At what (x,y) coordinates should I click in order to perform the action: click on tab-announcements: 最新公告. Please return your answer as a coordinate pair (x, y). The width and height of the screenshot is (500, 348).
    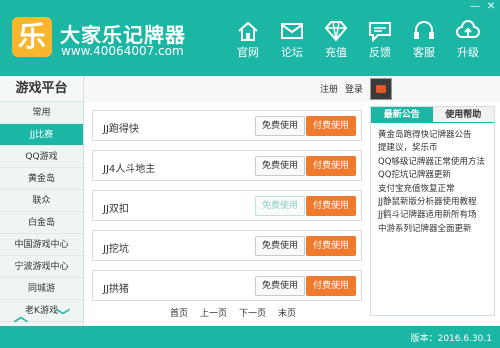
    Looking at the image, I should click on (402, 114).